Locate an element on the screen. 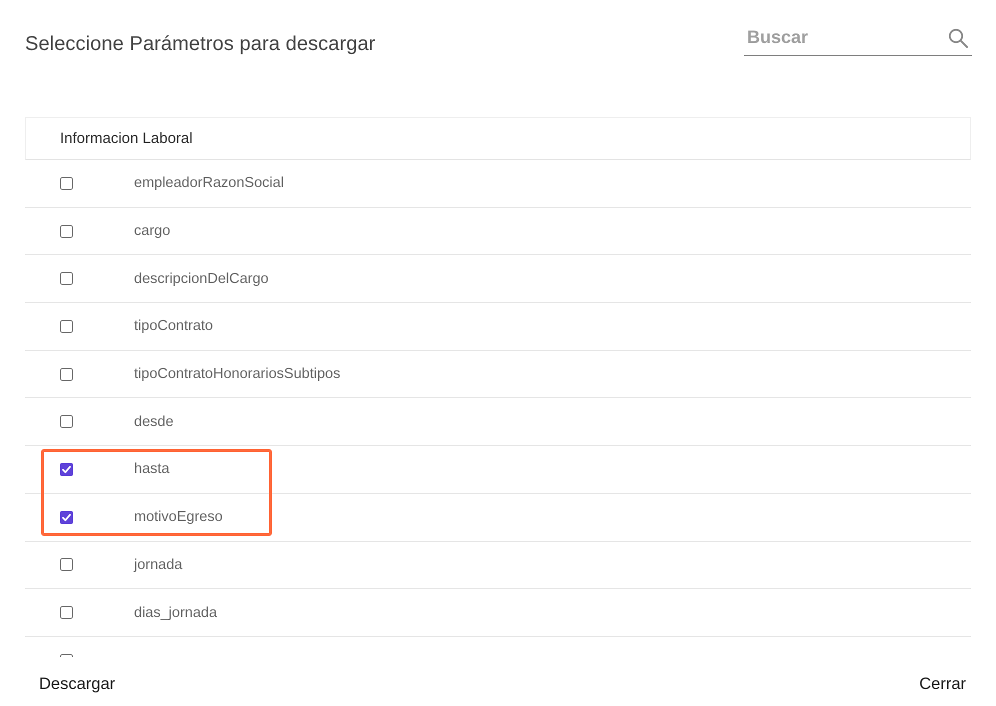  parameter-label: hasta is located at coordinates (152, 469).